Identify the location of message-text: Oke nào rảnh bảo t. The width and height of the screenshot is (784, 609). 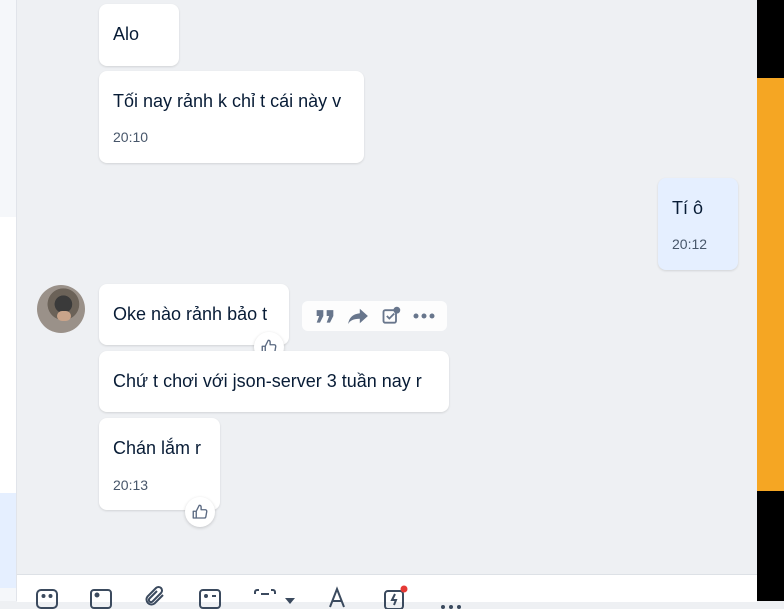
(190, 314).